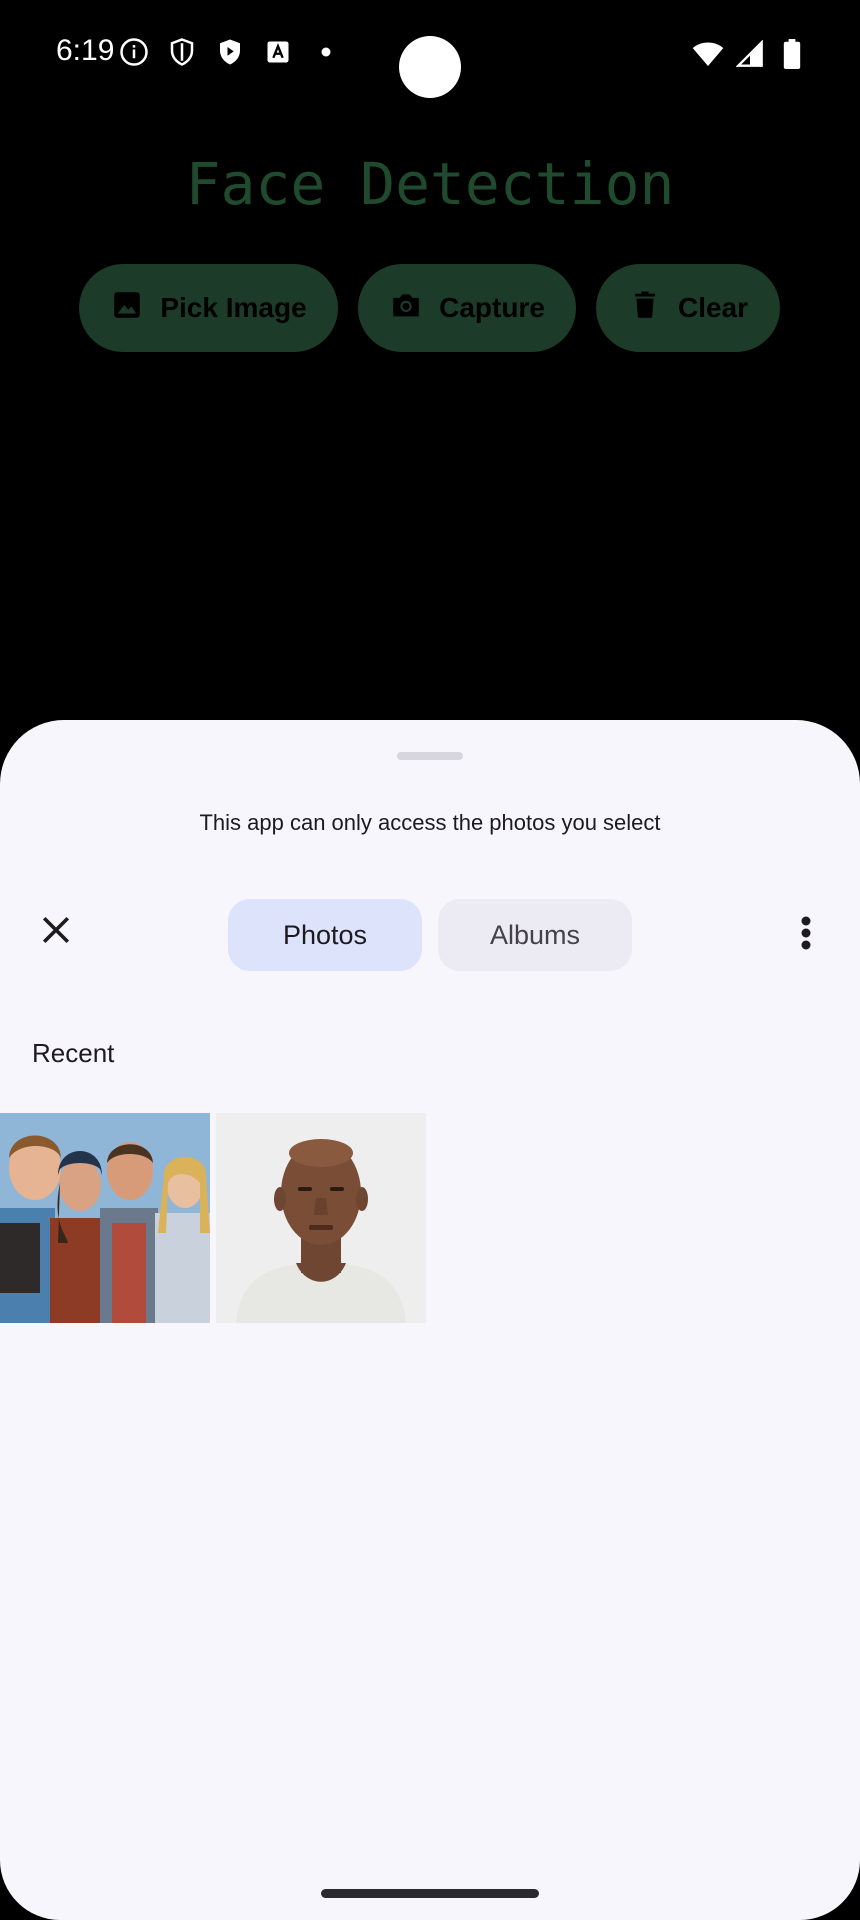 The image size is (860, 1920). I want to click on capture-label: Capture, so click(492, 307).